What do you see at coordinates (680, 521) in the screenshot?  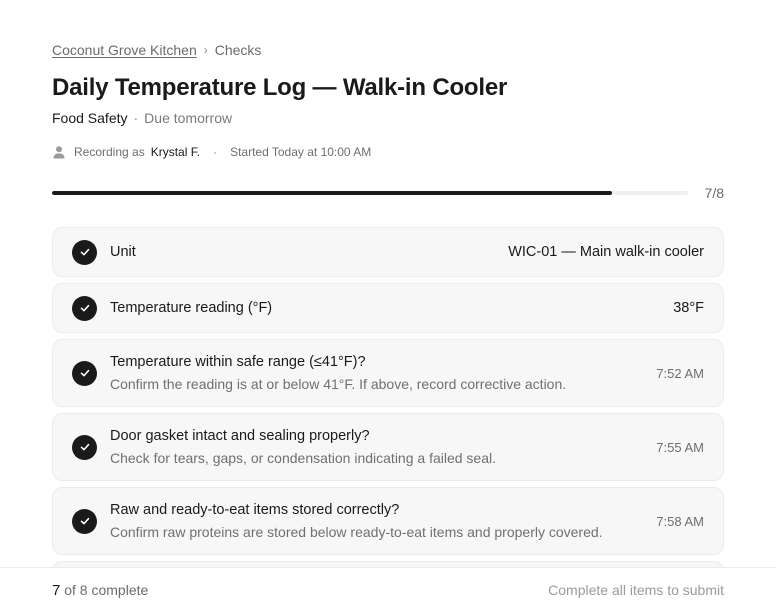 I see `item-time: 7:58 AM` at bounding box center [680, 521].